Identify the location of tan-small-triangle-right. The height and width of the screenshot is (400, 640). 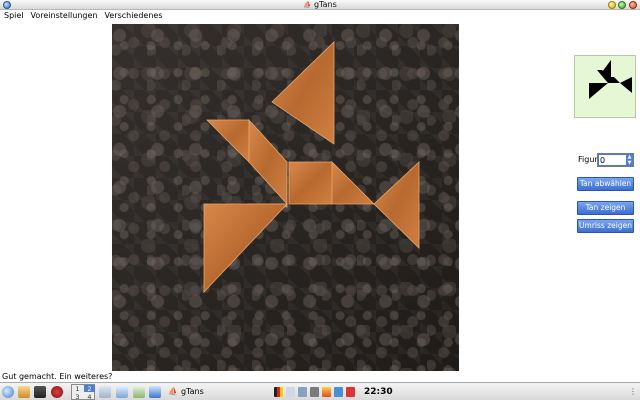
(353, 183).